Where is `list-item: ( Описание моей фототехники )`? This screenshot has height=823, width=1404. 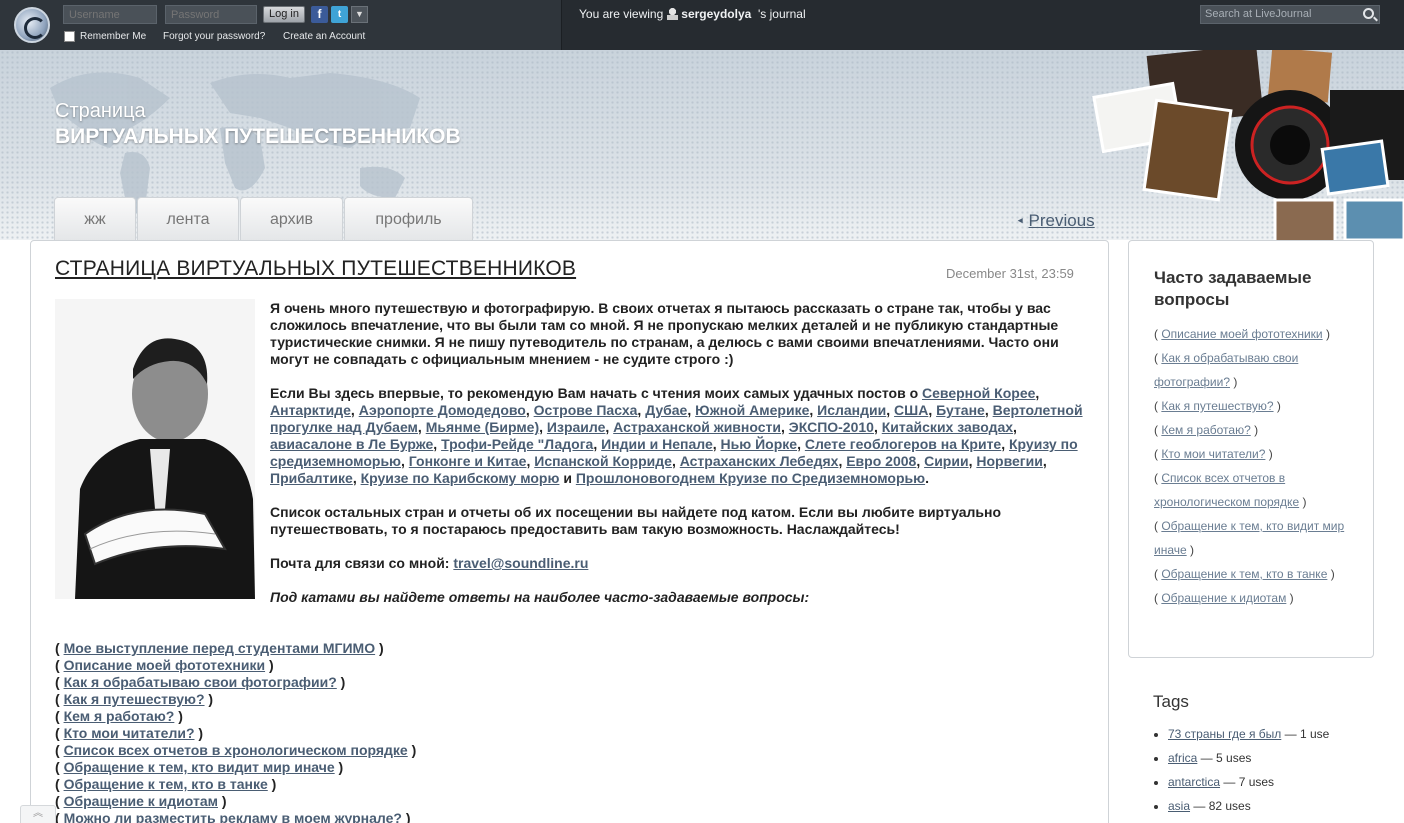
list-item: ( Описание моей фототехники ) is located at coordinates (164, 665).